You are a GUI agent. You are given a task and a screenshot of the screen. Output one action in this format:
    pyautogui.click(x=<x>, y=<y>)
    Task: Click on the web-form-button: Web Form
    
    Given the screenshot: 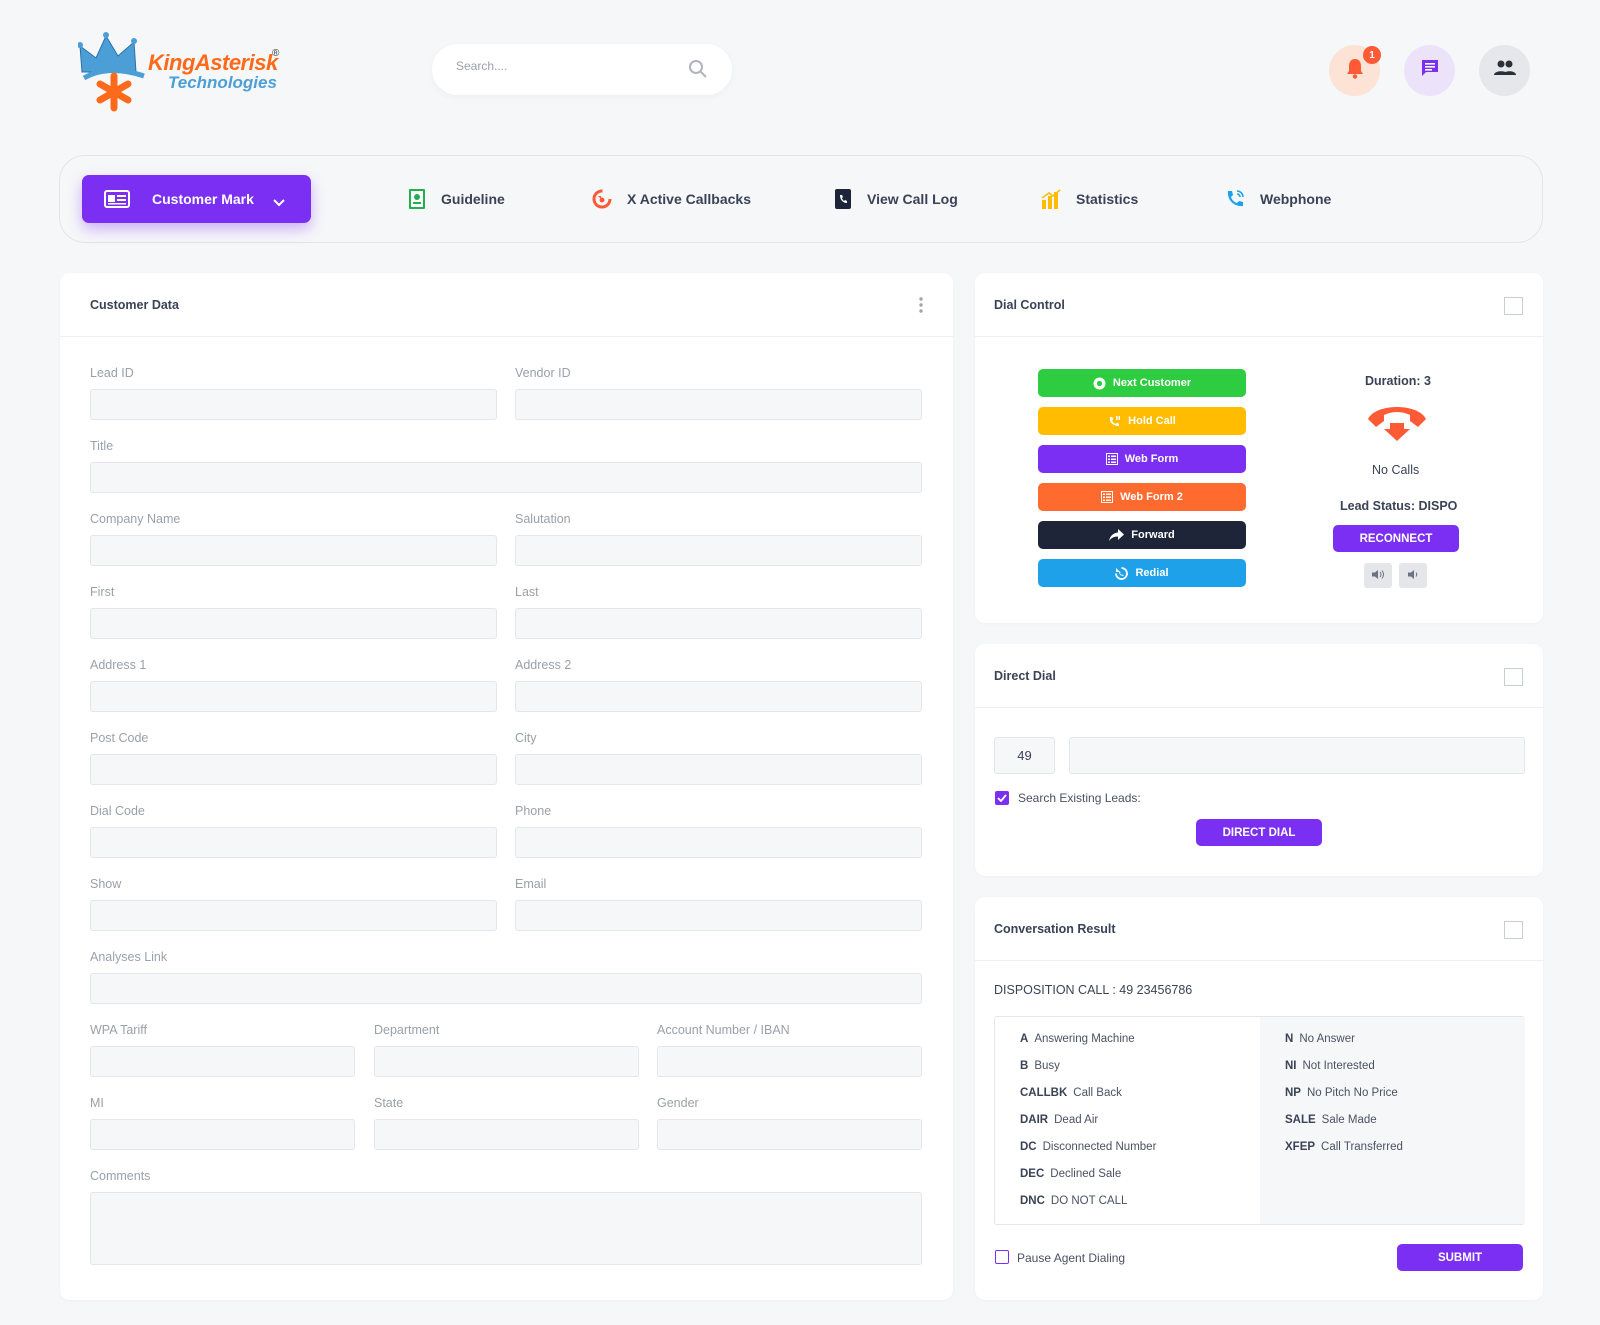 What is the action you would take?
    pyautogui.click(x=1142, y=459)
    